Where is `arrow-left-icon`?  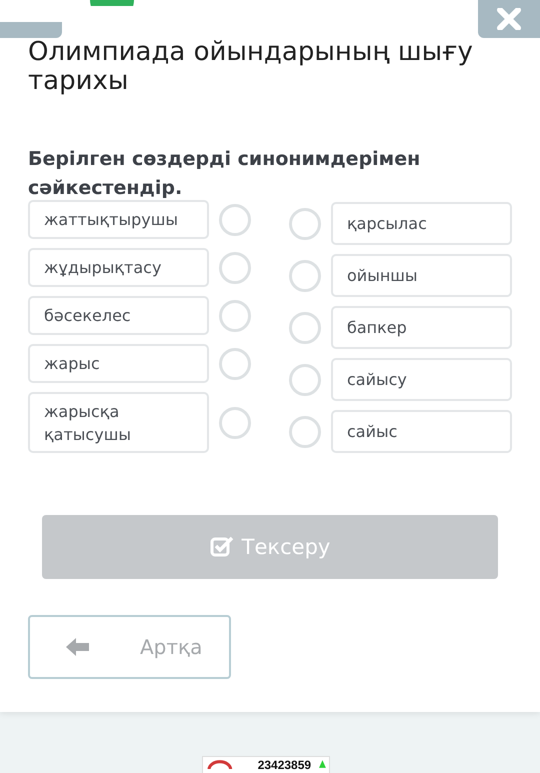 arrow-left-icon is located at coordinates (78, 647).